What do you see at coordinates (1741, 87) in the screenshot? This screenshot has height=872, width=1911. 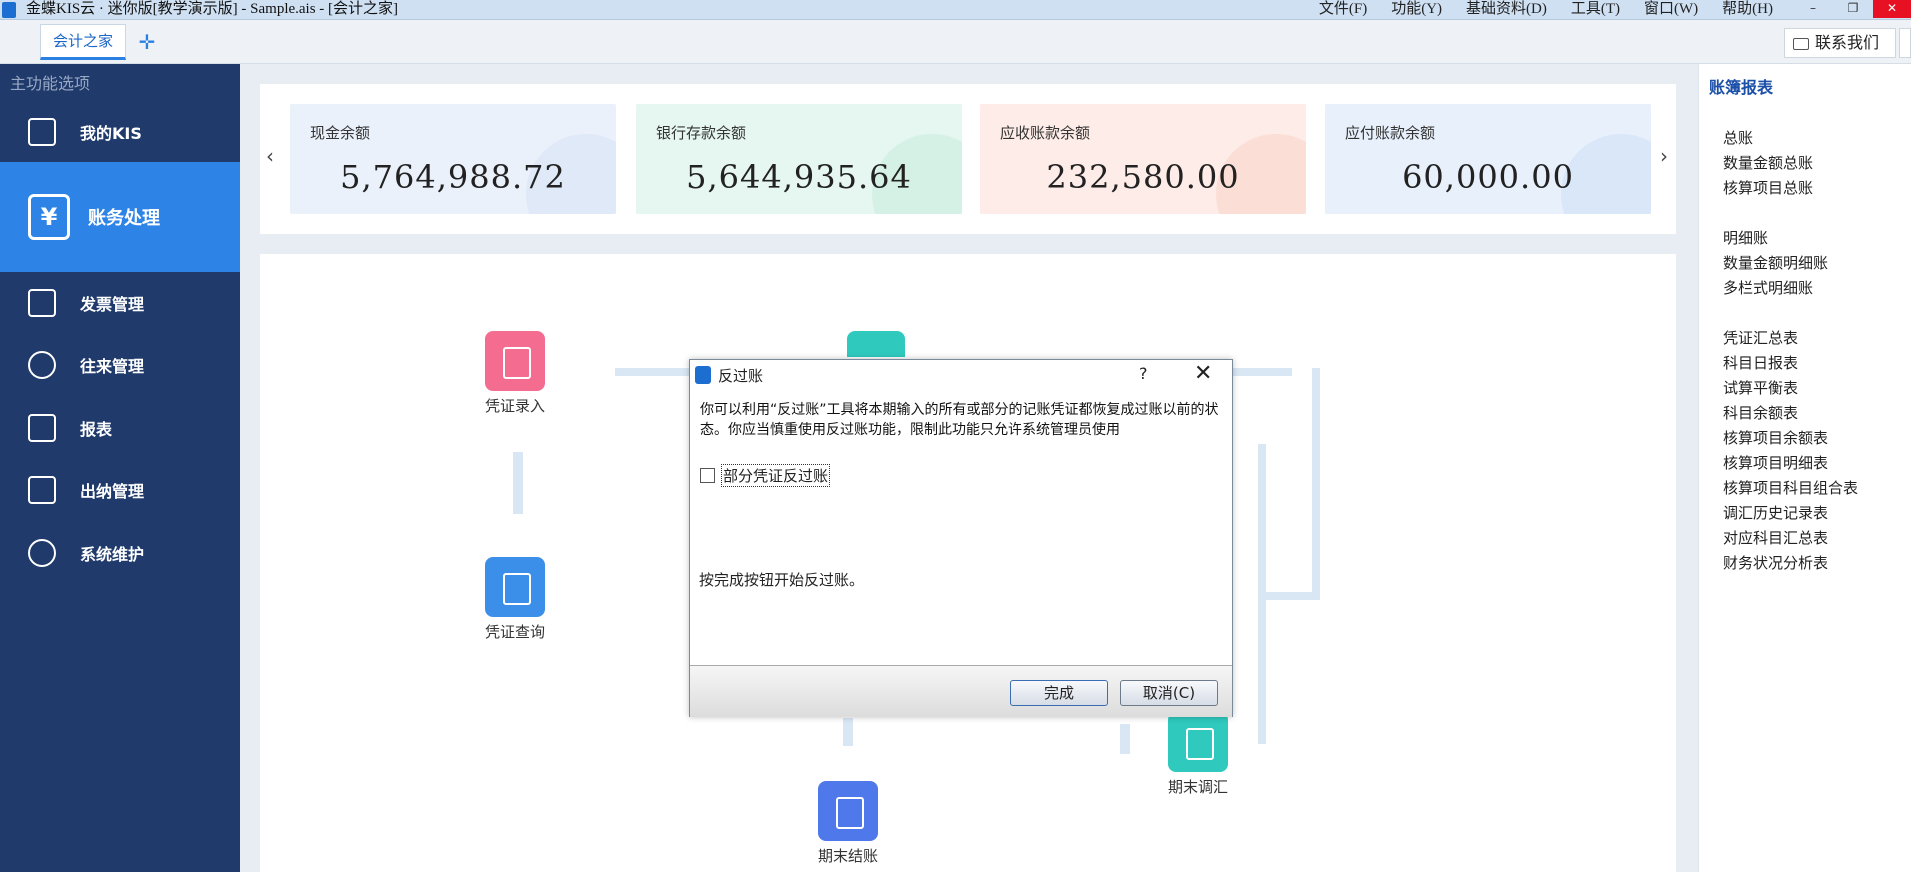 I see `ledger-reports-title: 账簿报表` at bounding box center [1741, 87].